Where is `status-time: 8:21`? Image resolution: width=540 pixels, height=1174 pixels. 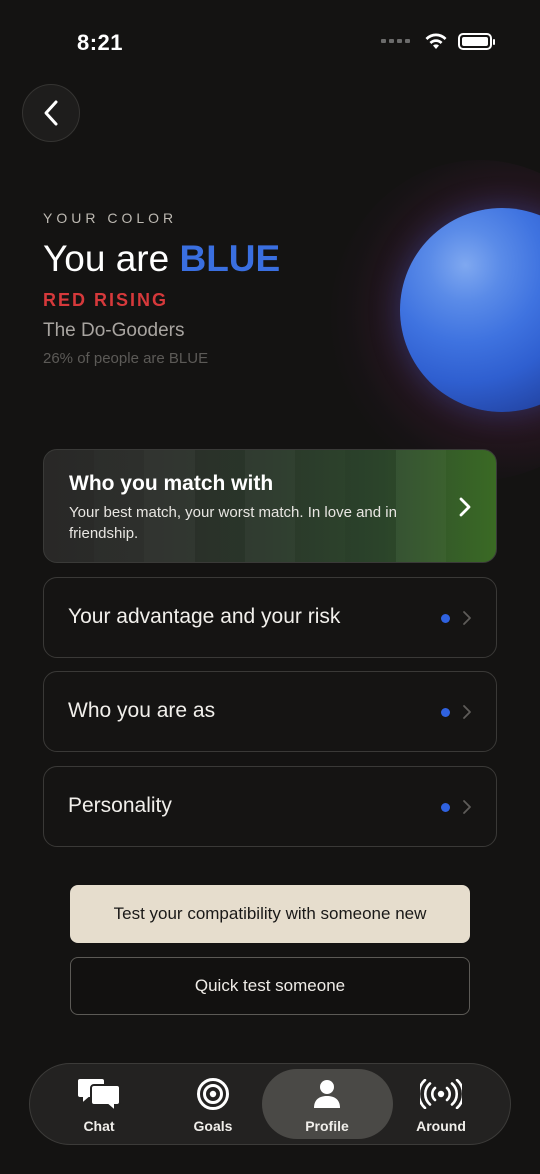
status-time: 8:21 is located at coordinates (100, 42).